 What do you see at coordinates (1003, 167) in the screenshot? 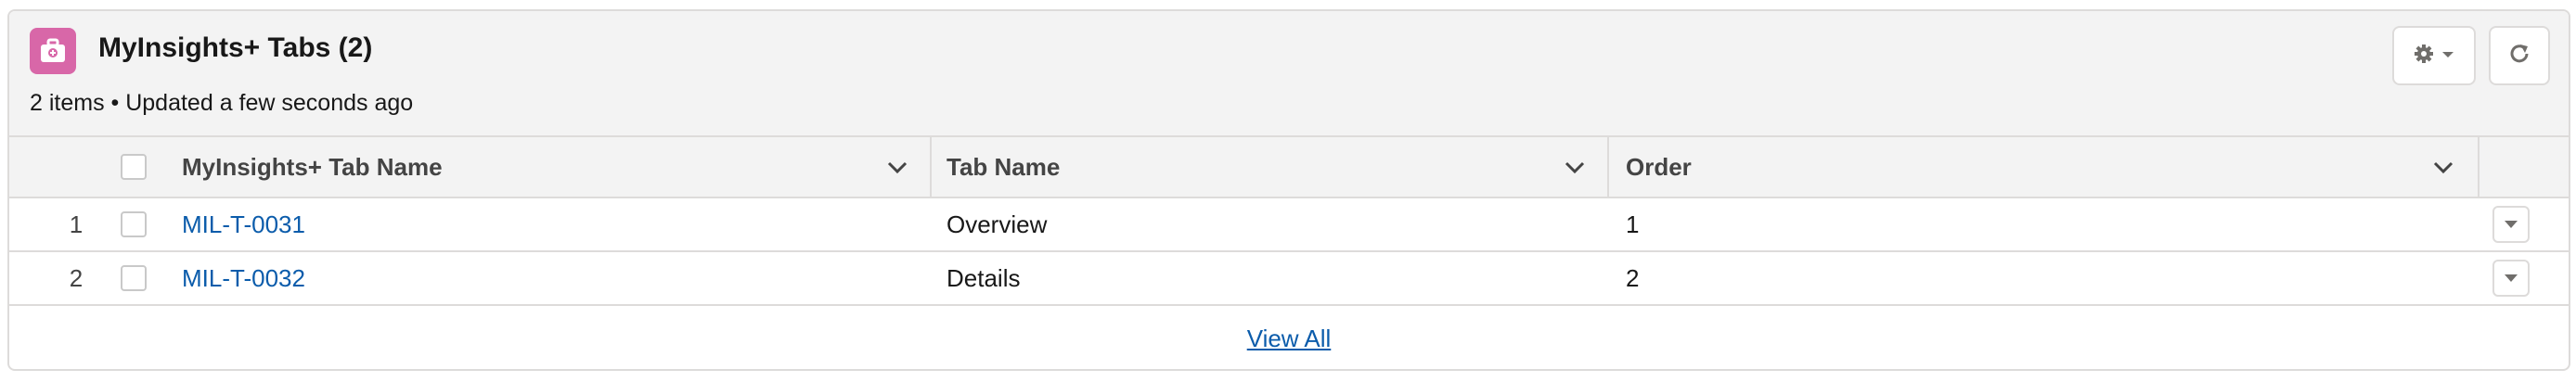
I see `column-header-tab-name: Tab Name` at bounding box center [1003, 167].